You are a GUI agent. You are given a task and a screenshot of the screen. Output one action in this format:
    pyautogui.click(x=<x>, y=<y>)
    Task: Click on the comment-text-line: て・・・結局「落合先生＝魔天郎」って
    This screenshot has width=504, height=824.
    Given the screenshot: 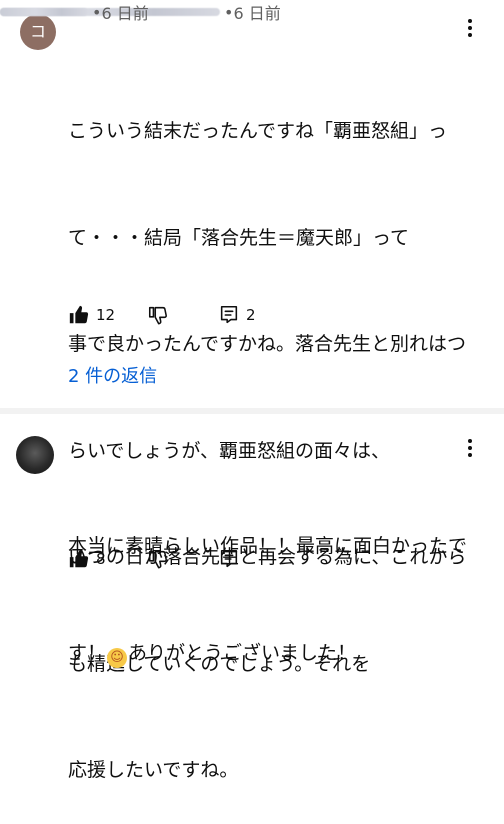 What is the action you would take?
    pyautogui.click(x=239, y=237)
    